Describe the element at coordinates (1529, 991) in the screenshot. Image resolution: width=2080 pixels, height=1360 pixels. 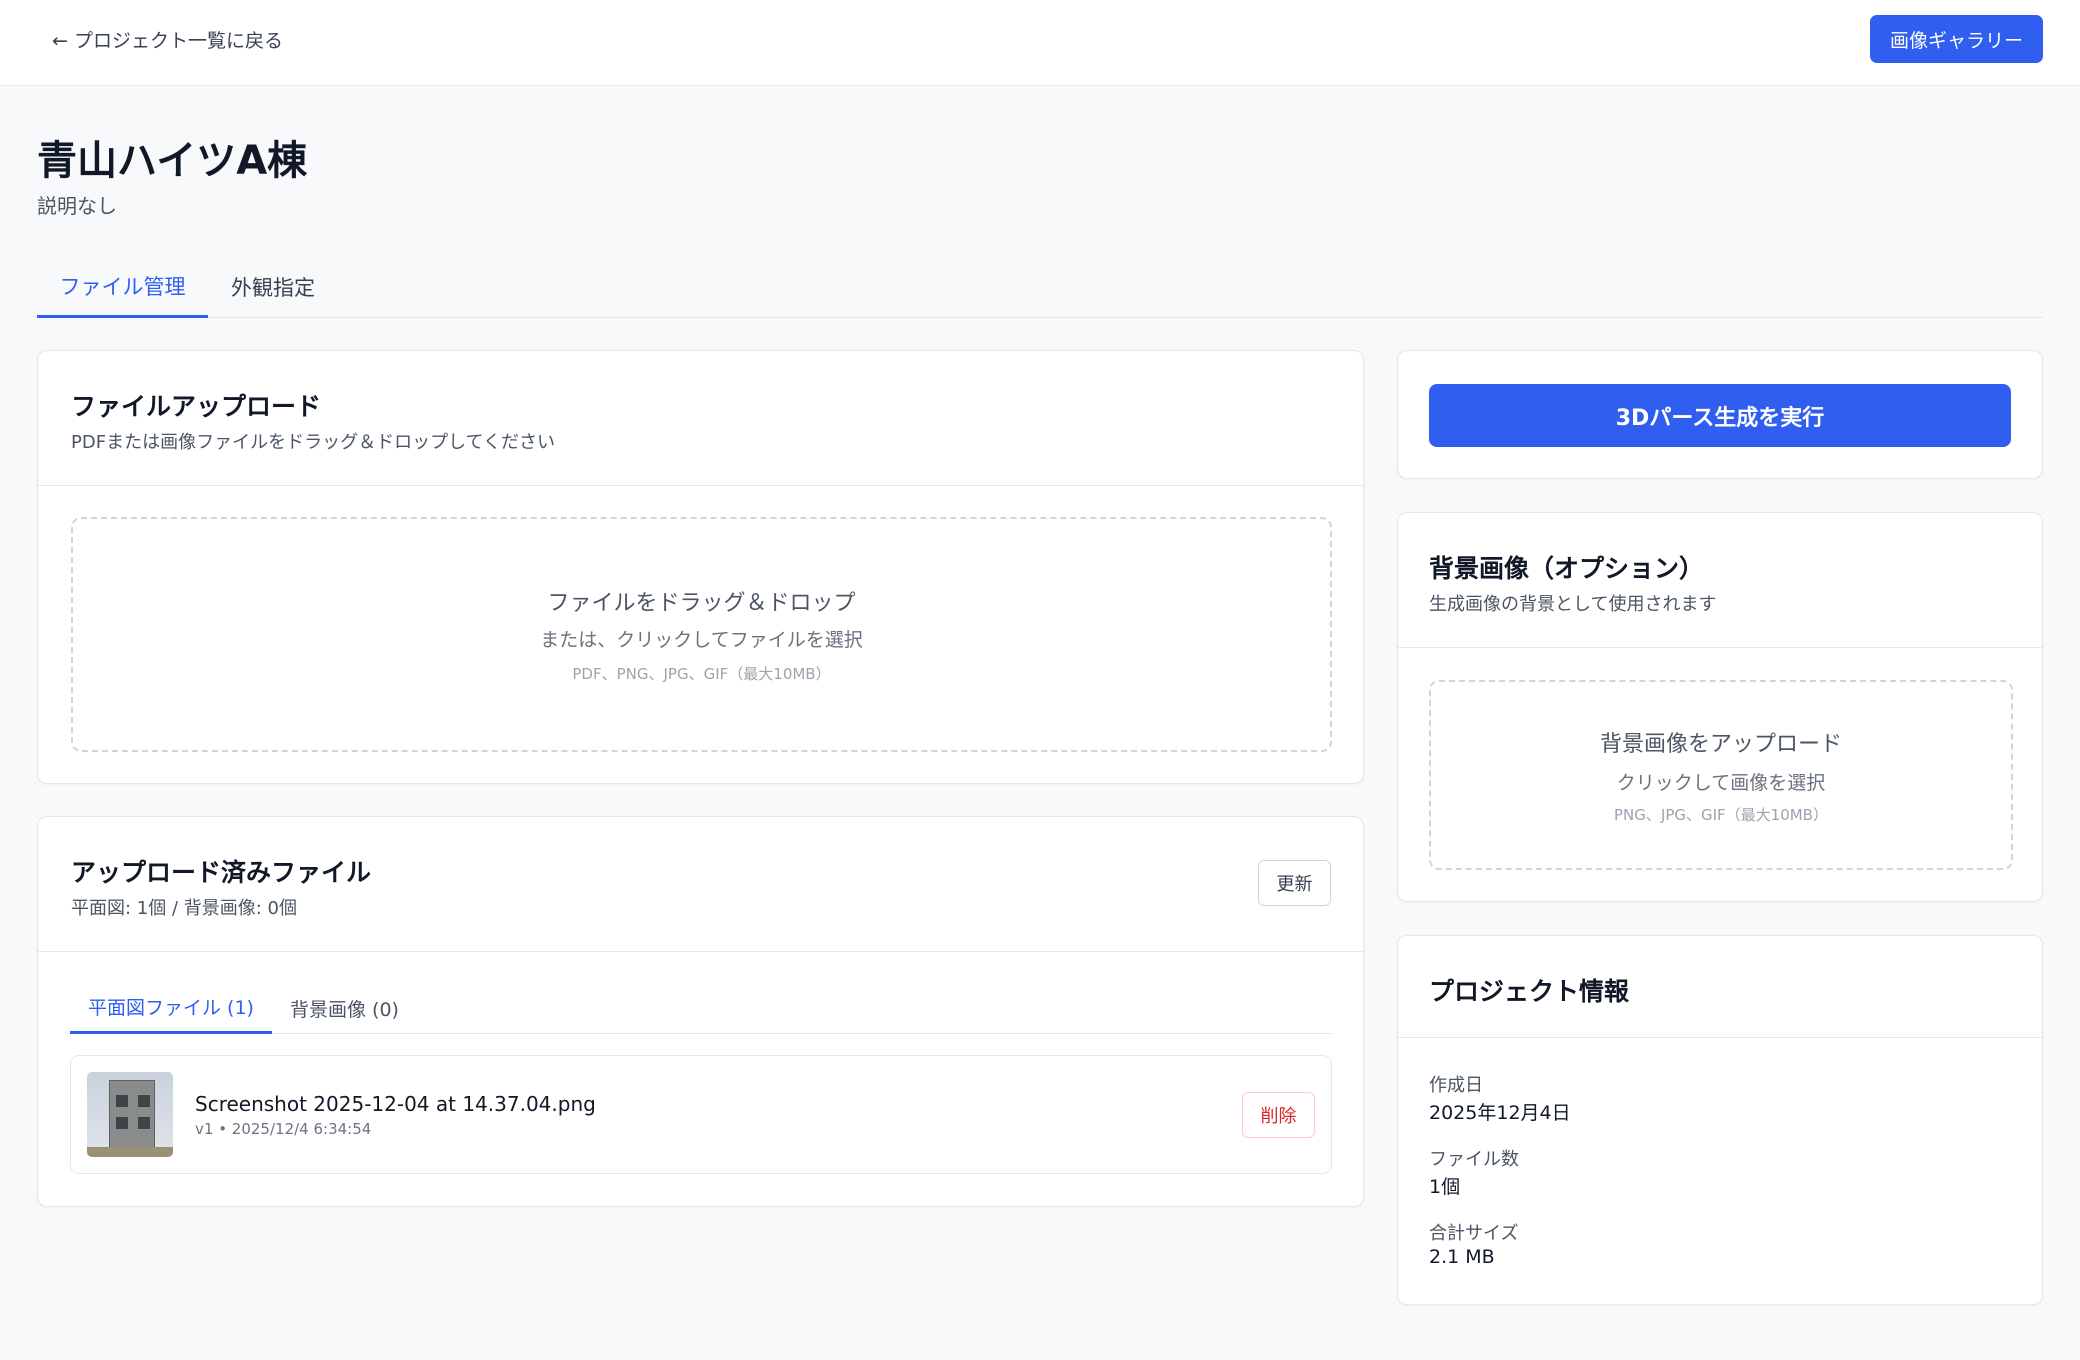
I see `info-card-title: プロジェクト情報` at that location.